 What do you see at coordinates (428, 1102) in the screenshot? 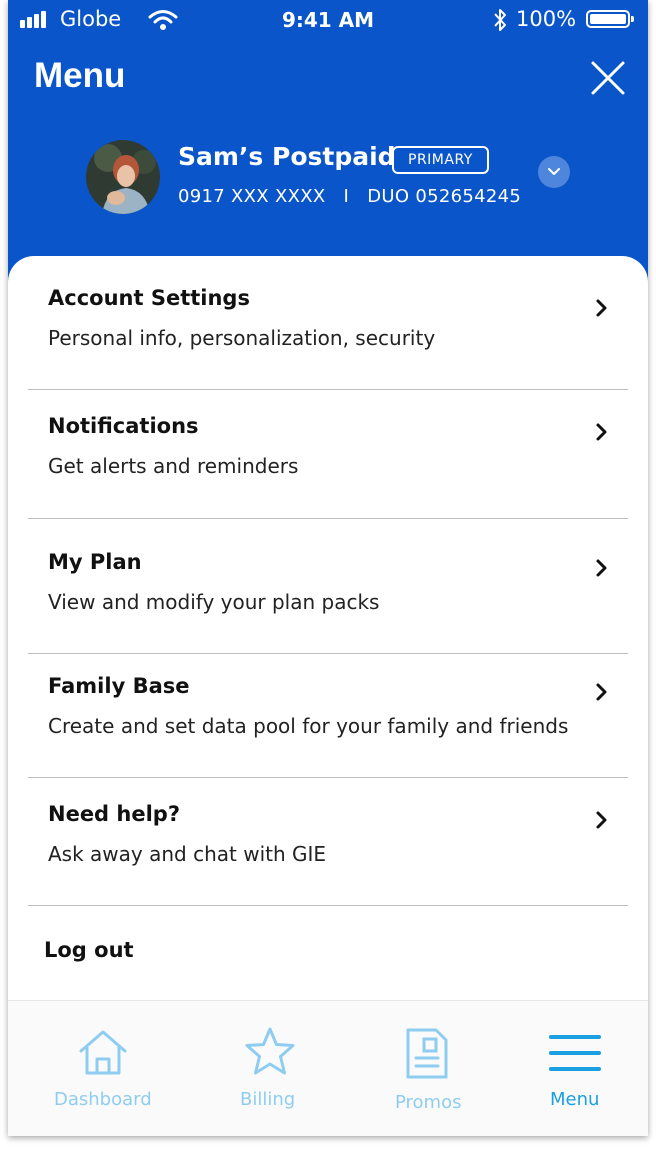
I see `tab-label: Promos` at bounding box center [428, 1102].